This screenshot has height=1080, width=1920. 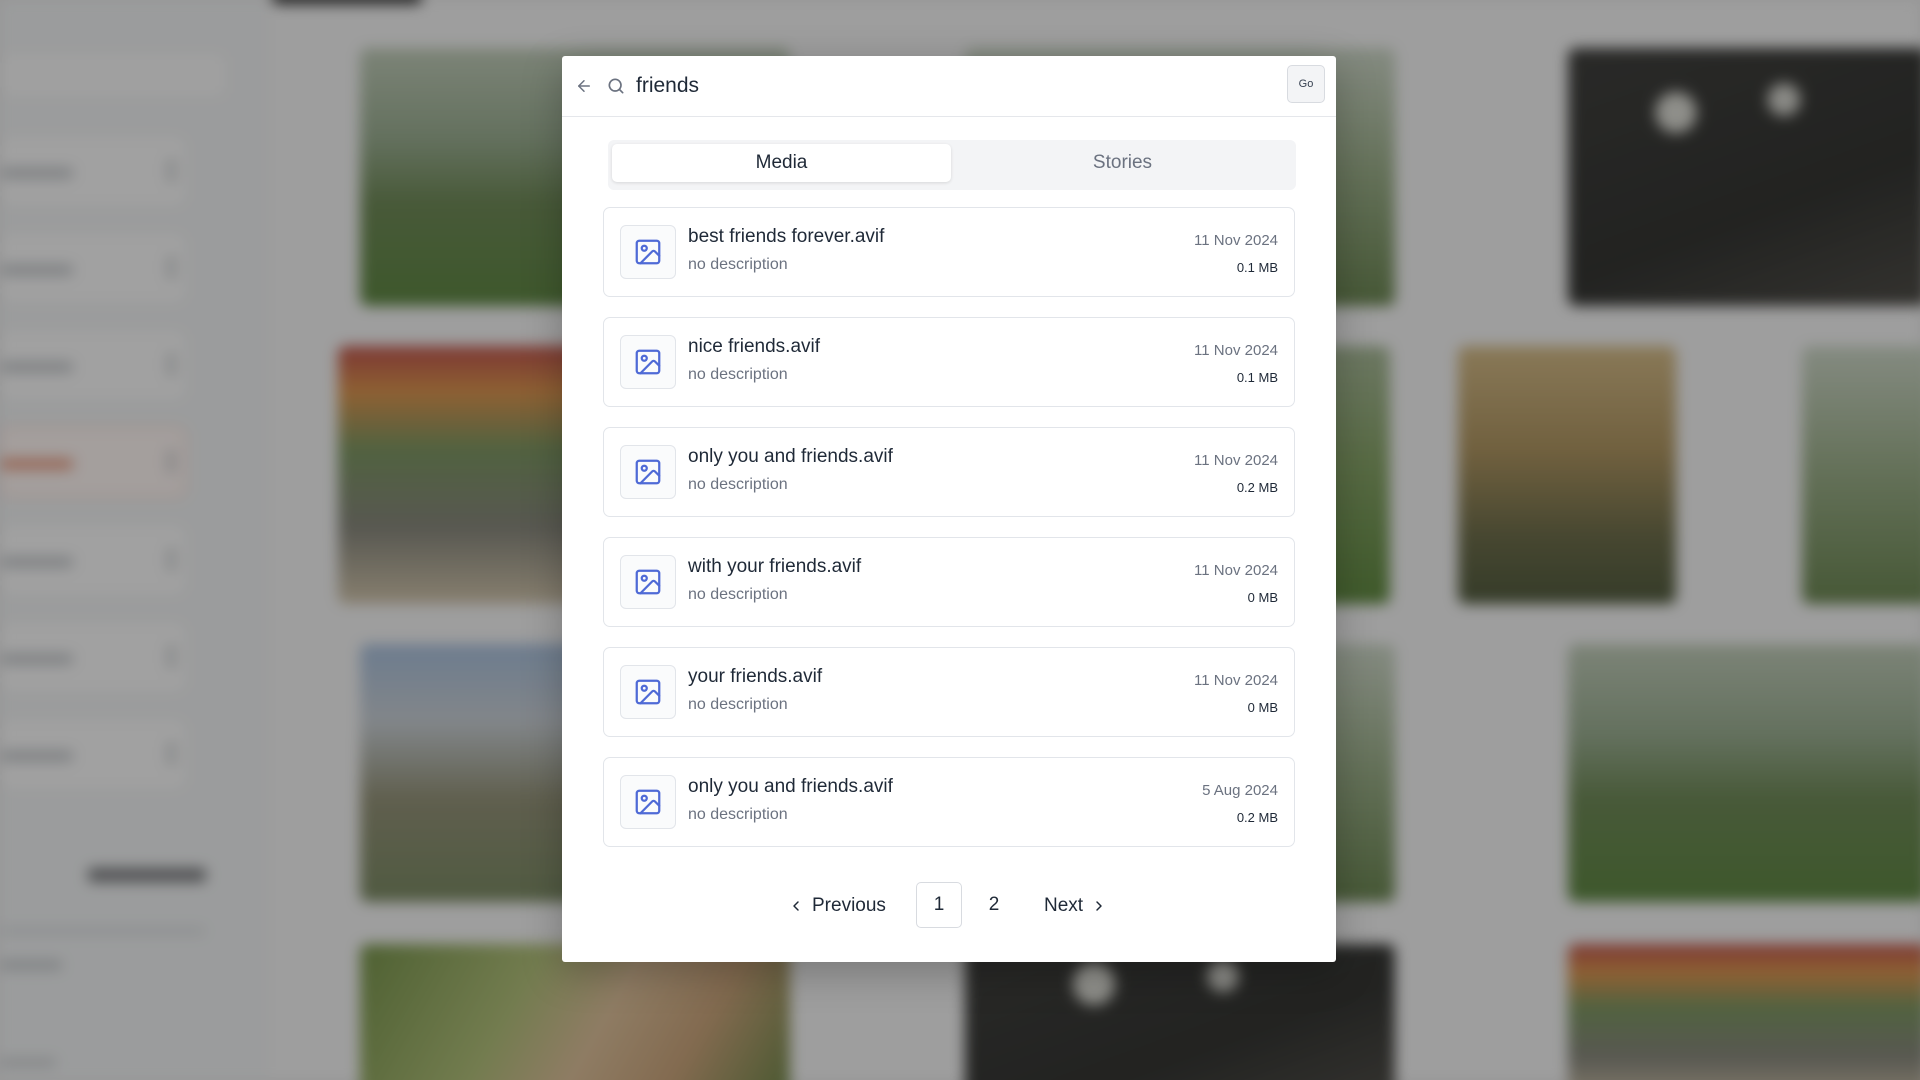 What do you see at coordinates (952, 165) in the screenshot?
I see `result-type-tabs: Media Stories` at bounding box center [952, 165].